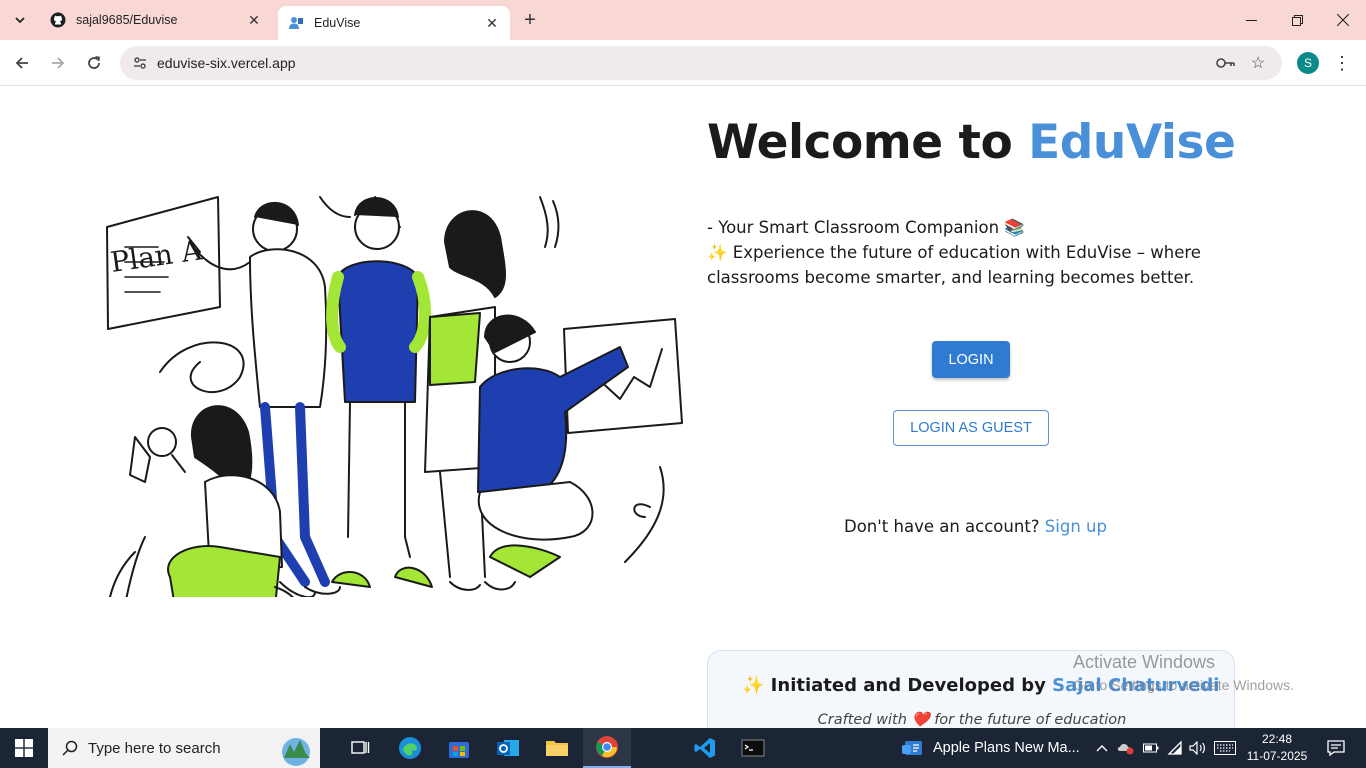 Image resolution: width=1366 pixels, height=768 pixels. I want to click on news-icon, so click(912, 748).